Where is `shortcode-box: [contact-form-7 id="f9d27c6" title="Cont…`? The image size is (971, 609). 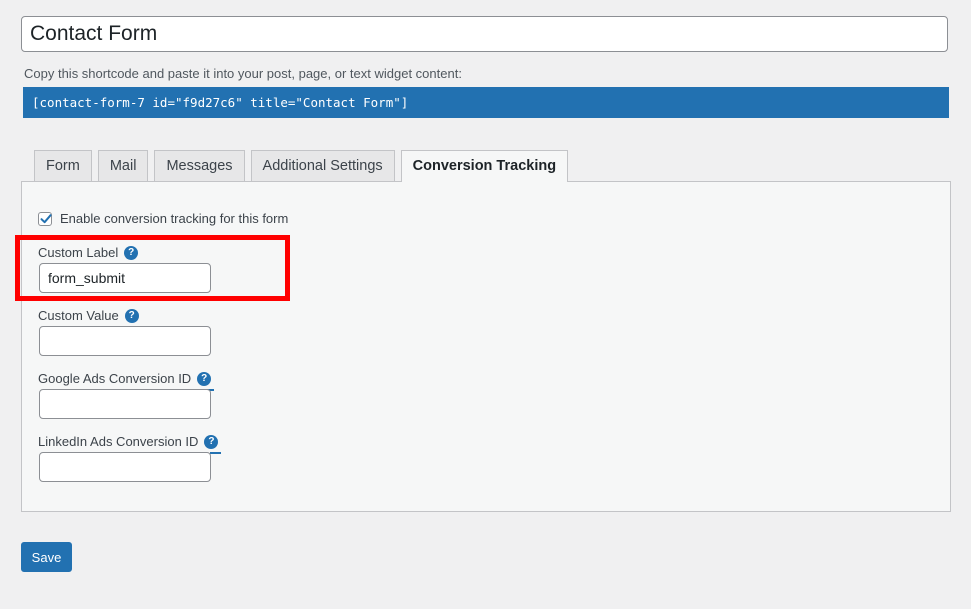 shortcode-box: [contact-form-7 id="f9d27c6" title="Cont… is located at coordinates (486, 102).